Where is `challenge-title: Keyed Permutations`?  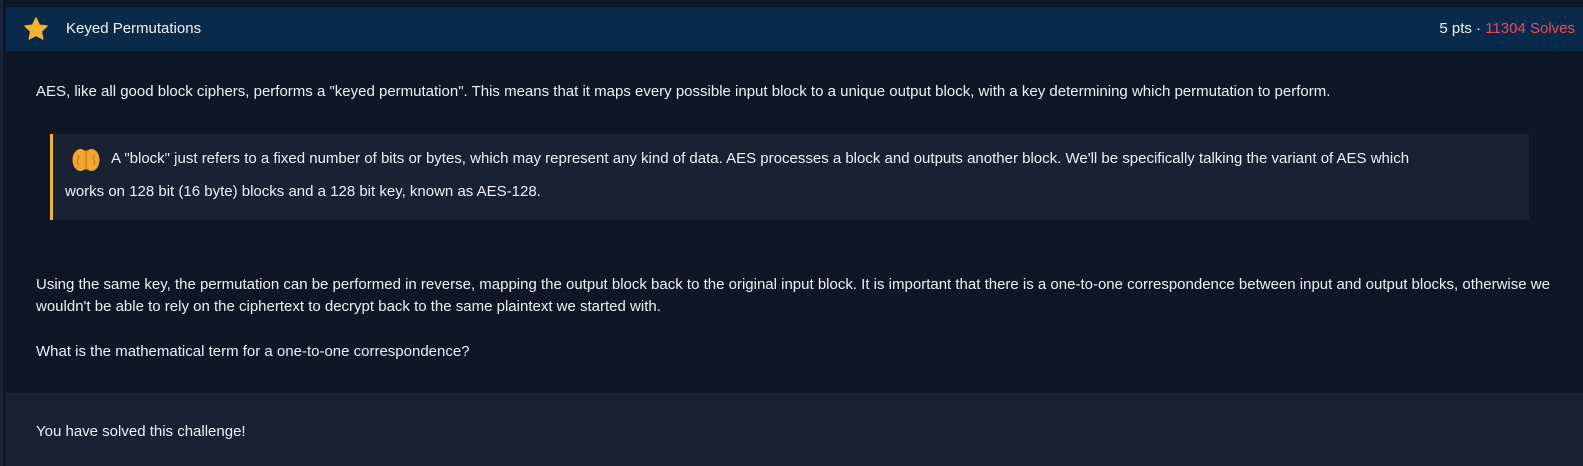 challenge-title: Keyed Permutations is located at coordinates (134, 28).